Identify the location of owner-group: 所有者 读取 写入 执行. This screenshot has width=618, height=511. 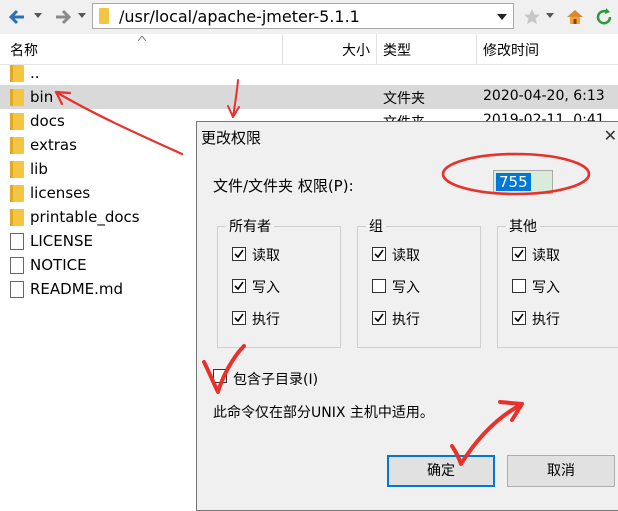
(279, 282).